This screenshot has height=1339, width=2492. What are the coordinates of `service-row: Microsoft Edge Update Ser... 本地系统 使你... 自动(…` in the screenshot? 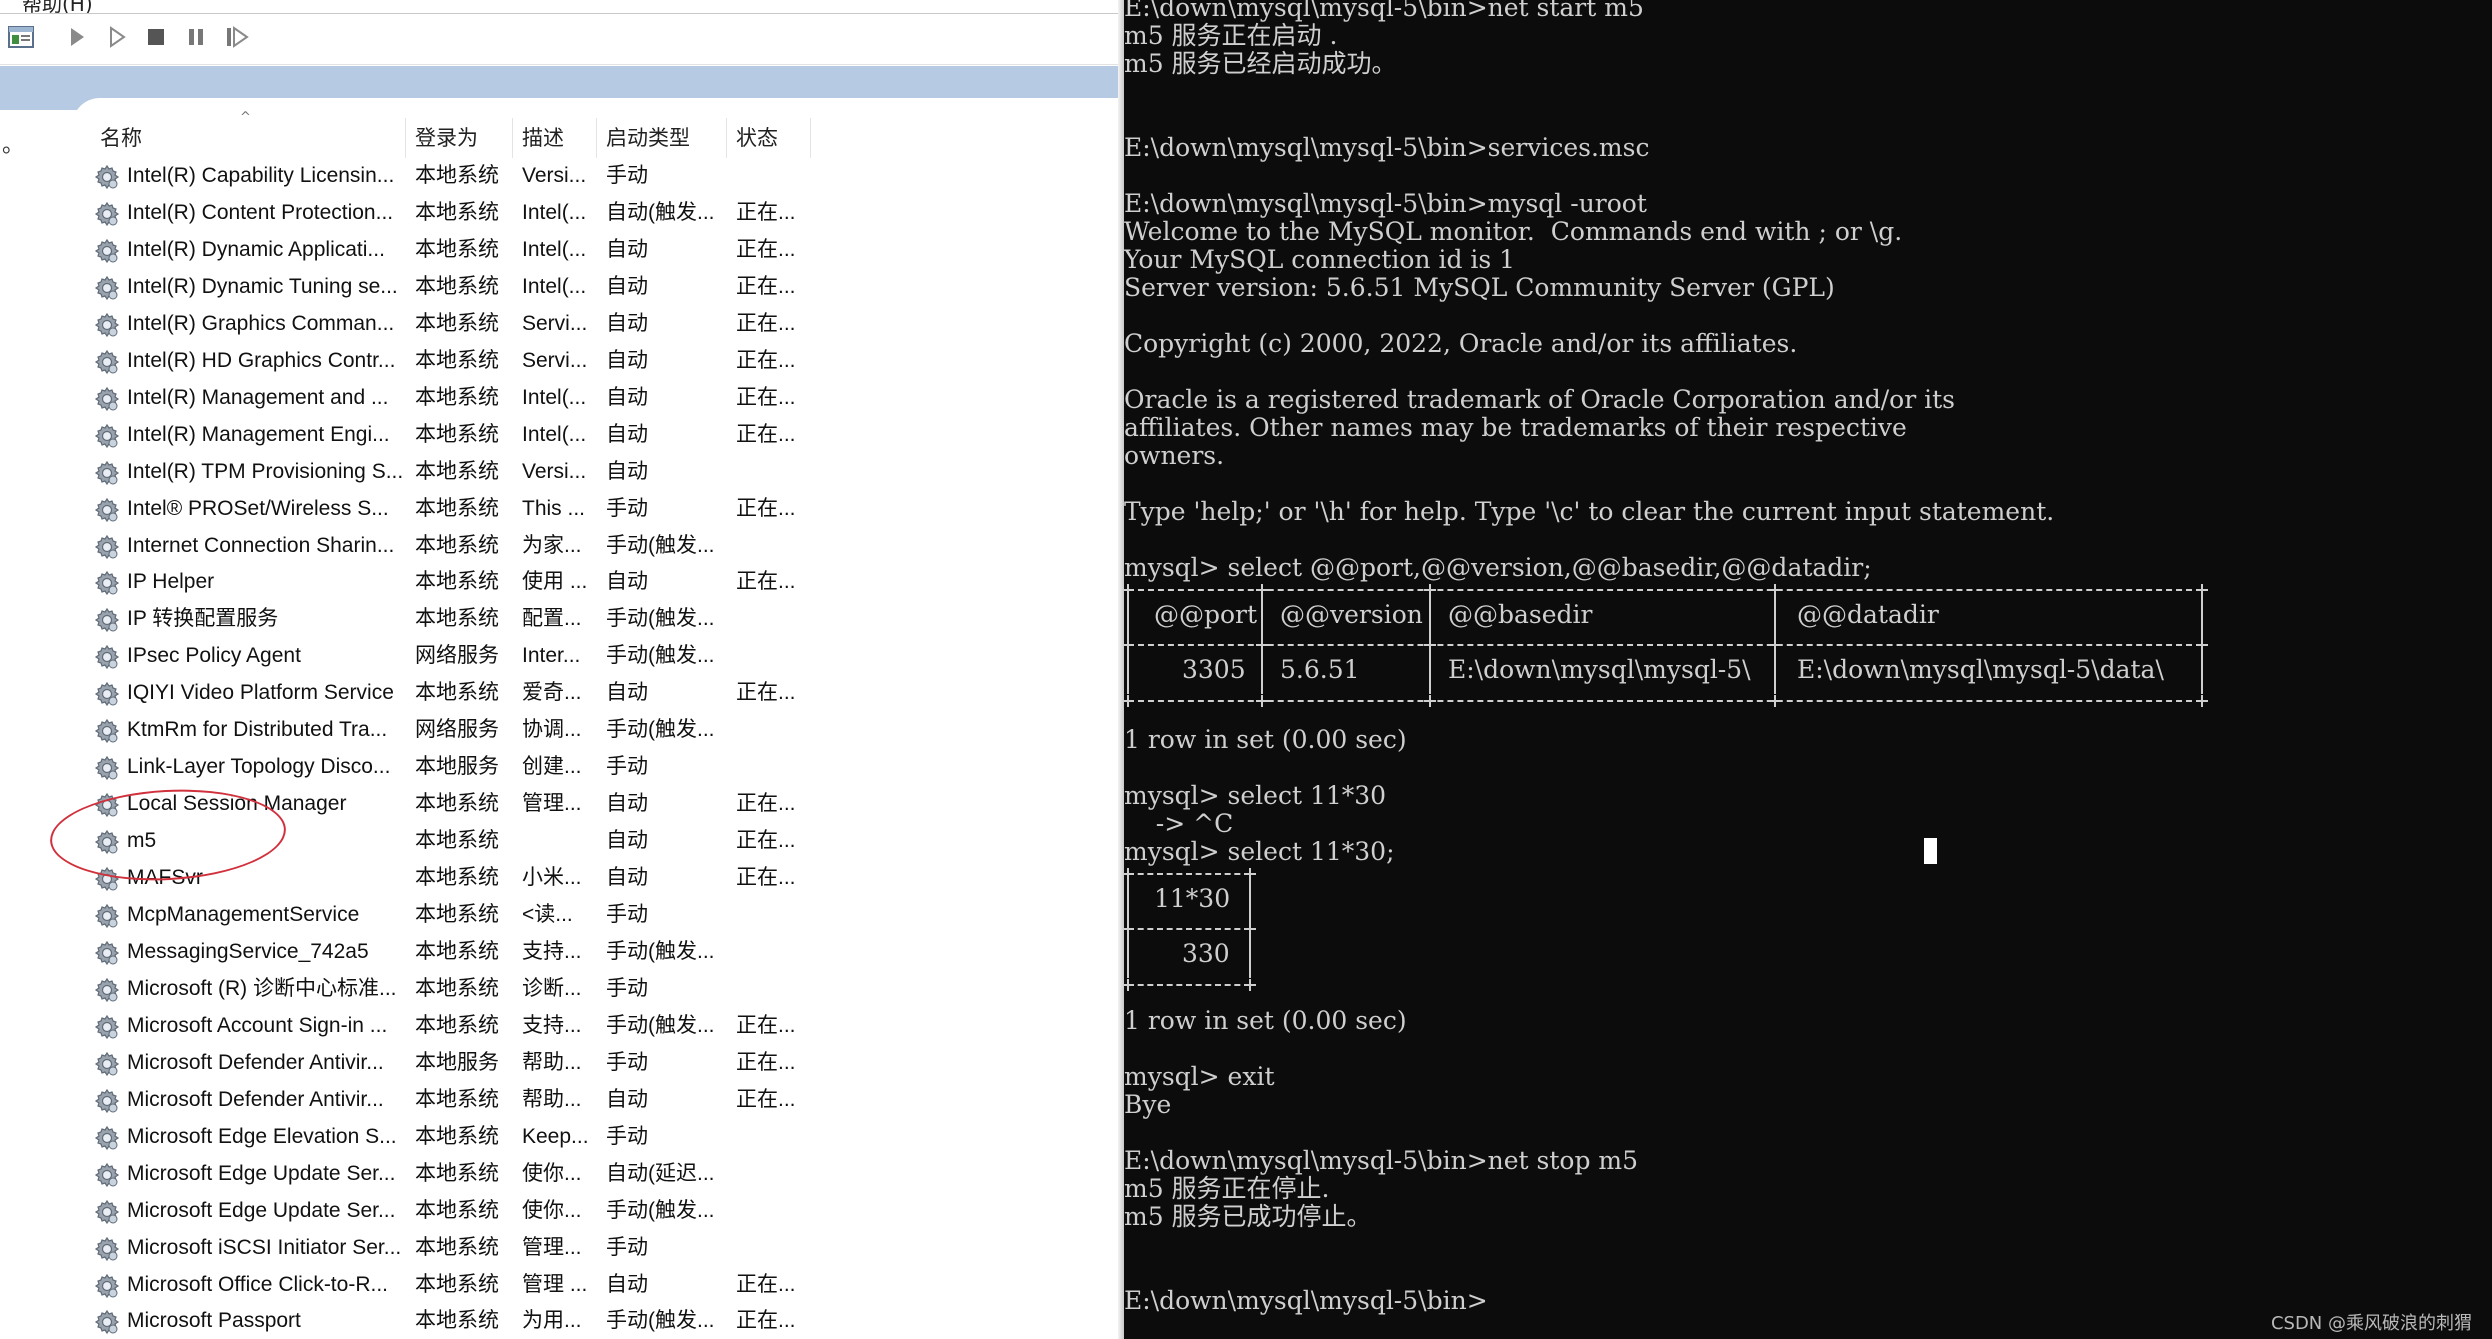 It's located at (450, 1174).